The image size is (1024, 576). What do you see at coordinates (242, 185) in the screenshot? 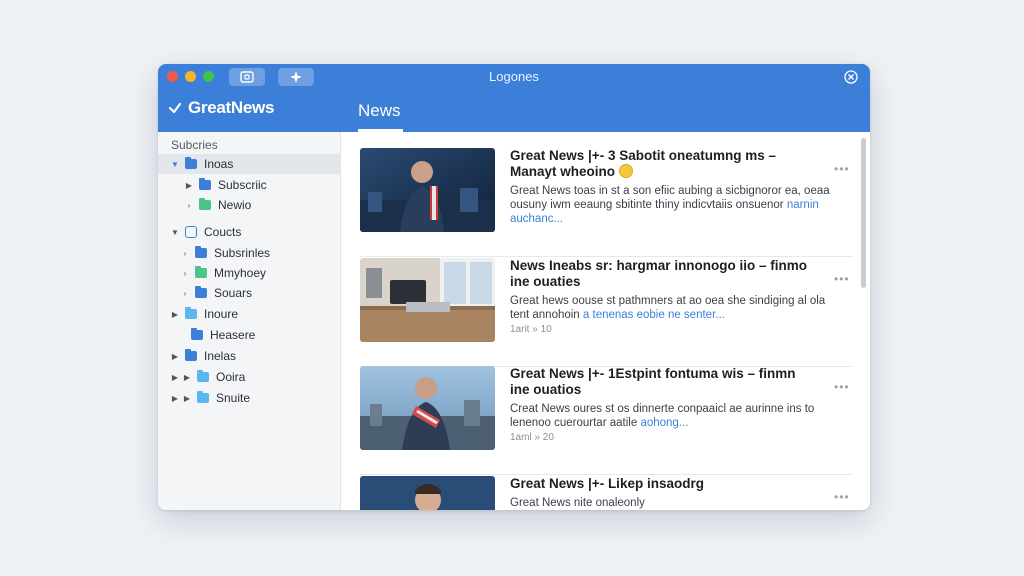
I see `sidebar-item-label: Subscriic` at bounding box center [242, 185].